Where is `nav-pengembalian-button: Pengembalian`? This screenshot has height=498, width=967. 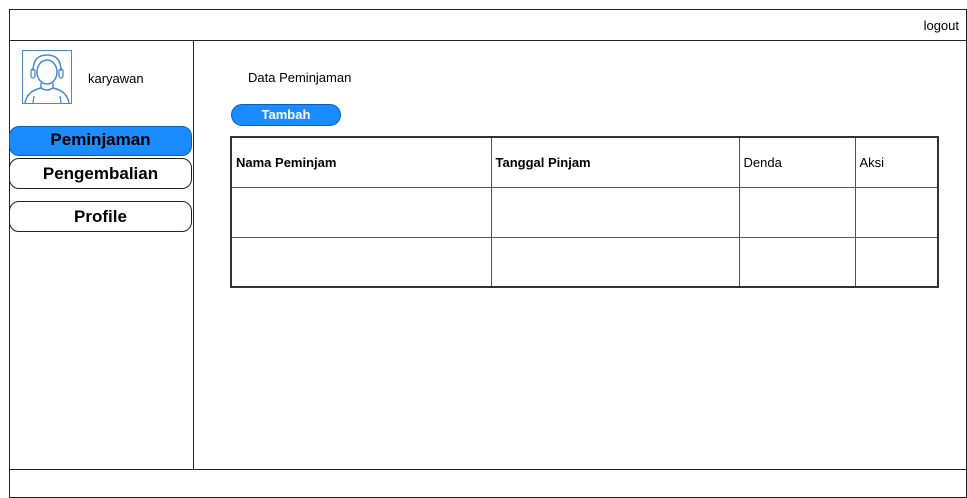 nav-pengembalian-button: Pengembalian is located at coordinates (100, 173).